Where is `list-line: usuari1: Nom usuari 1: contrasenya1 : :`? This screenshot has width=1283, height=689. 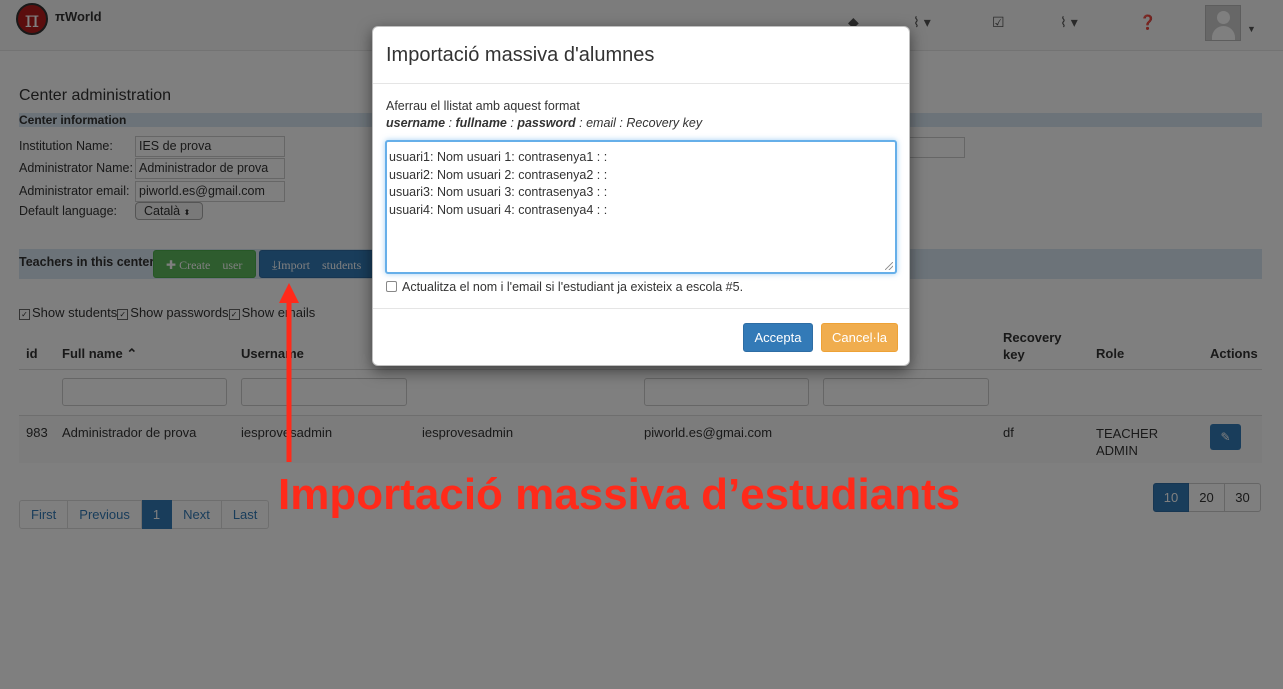
list-line: usuari1: Nom usuari 1: contrasenya1 : : is located at coordinates (498, 157).